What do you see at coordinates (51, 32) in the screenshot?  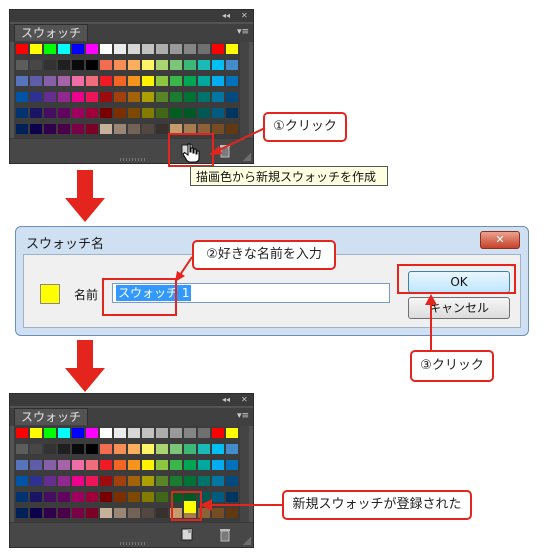 I see `tab-swatches: スウォッチ` at bounding box center [51, 32].